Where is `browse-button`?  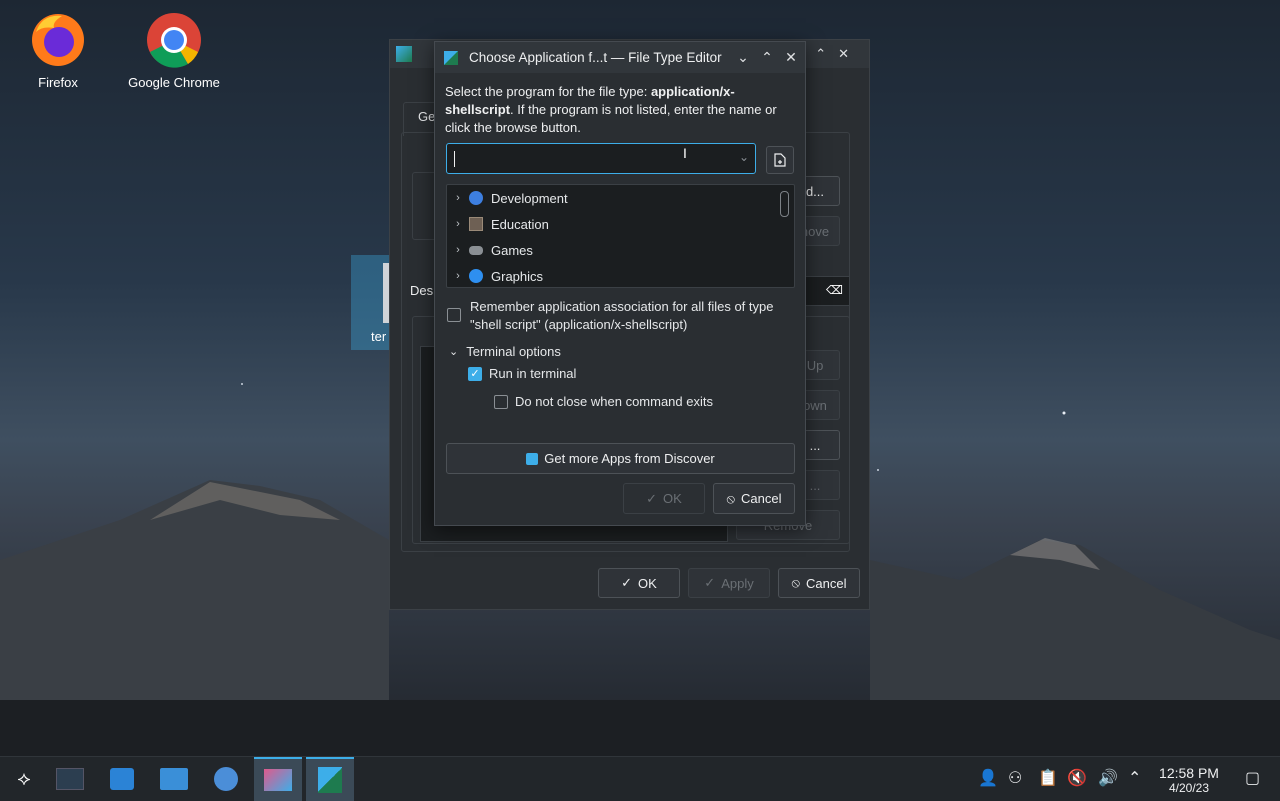 browse-button is located at coordinates (780, 160).